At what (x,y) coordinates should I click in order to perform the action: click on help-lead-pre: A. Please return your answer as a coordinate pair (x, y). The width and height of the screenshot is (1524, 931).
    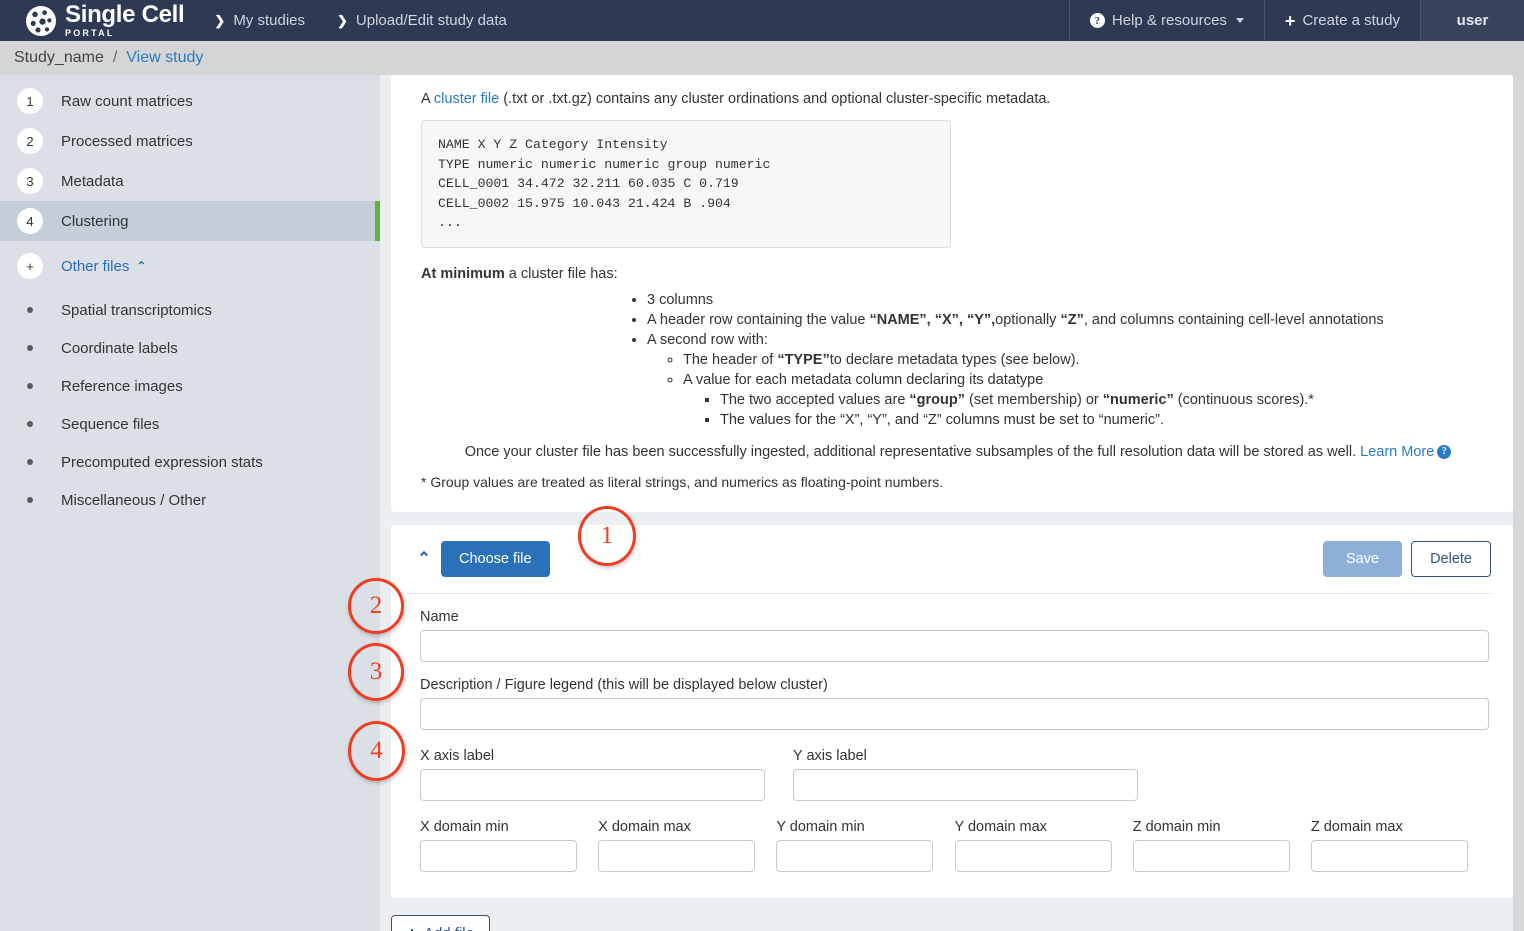
    Looking at the image, I should click on (427, 99).